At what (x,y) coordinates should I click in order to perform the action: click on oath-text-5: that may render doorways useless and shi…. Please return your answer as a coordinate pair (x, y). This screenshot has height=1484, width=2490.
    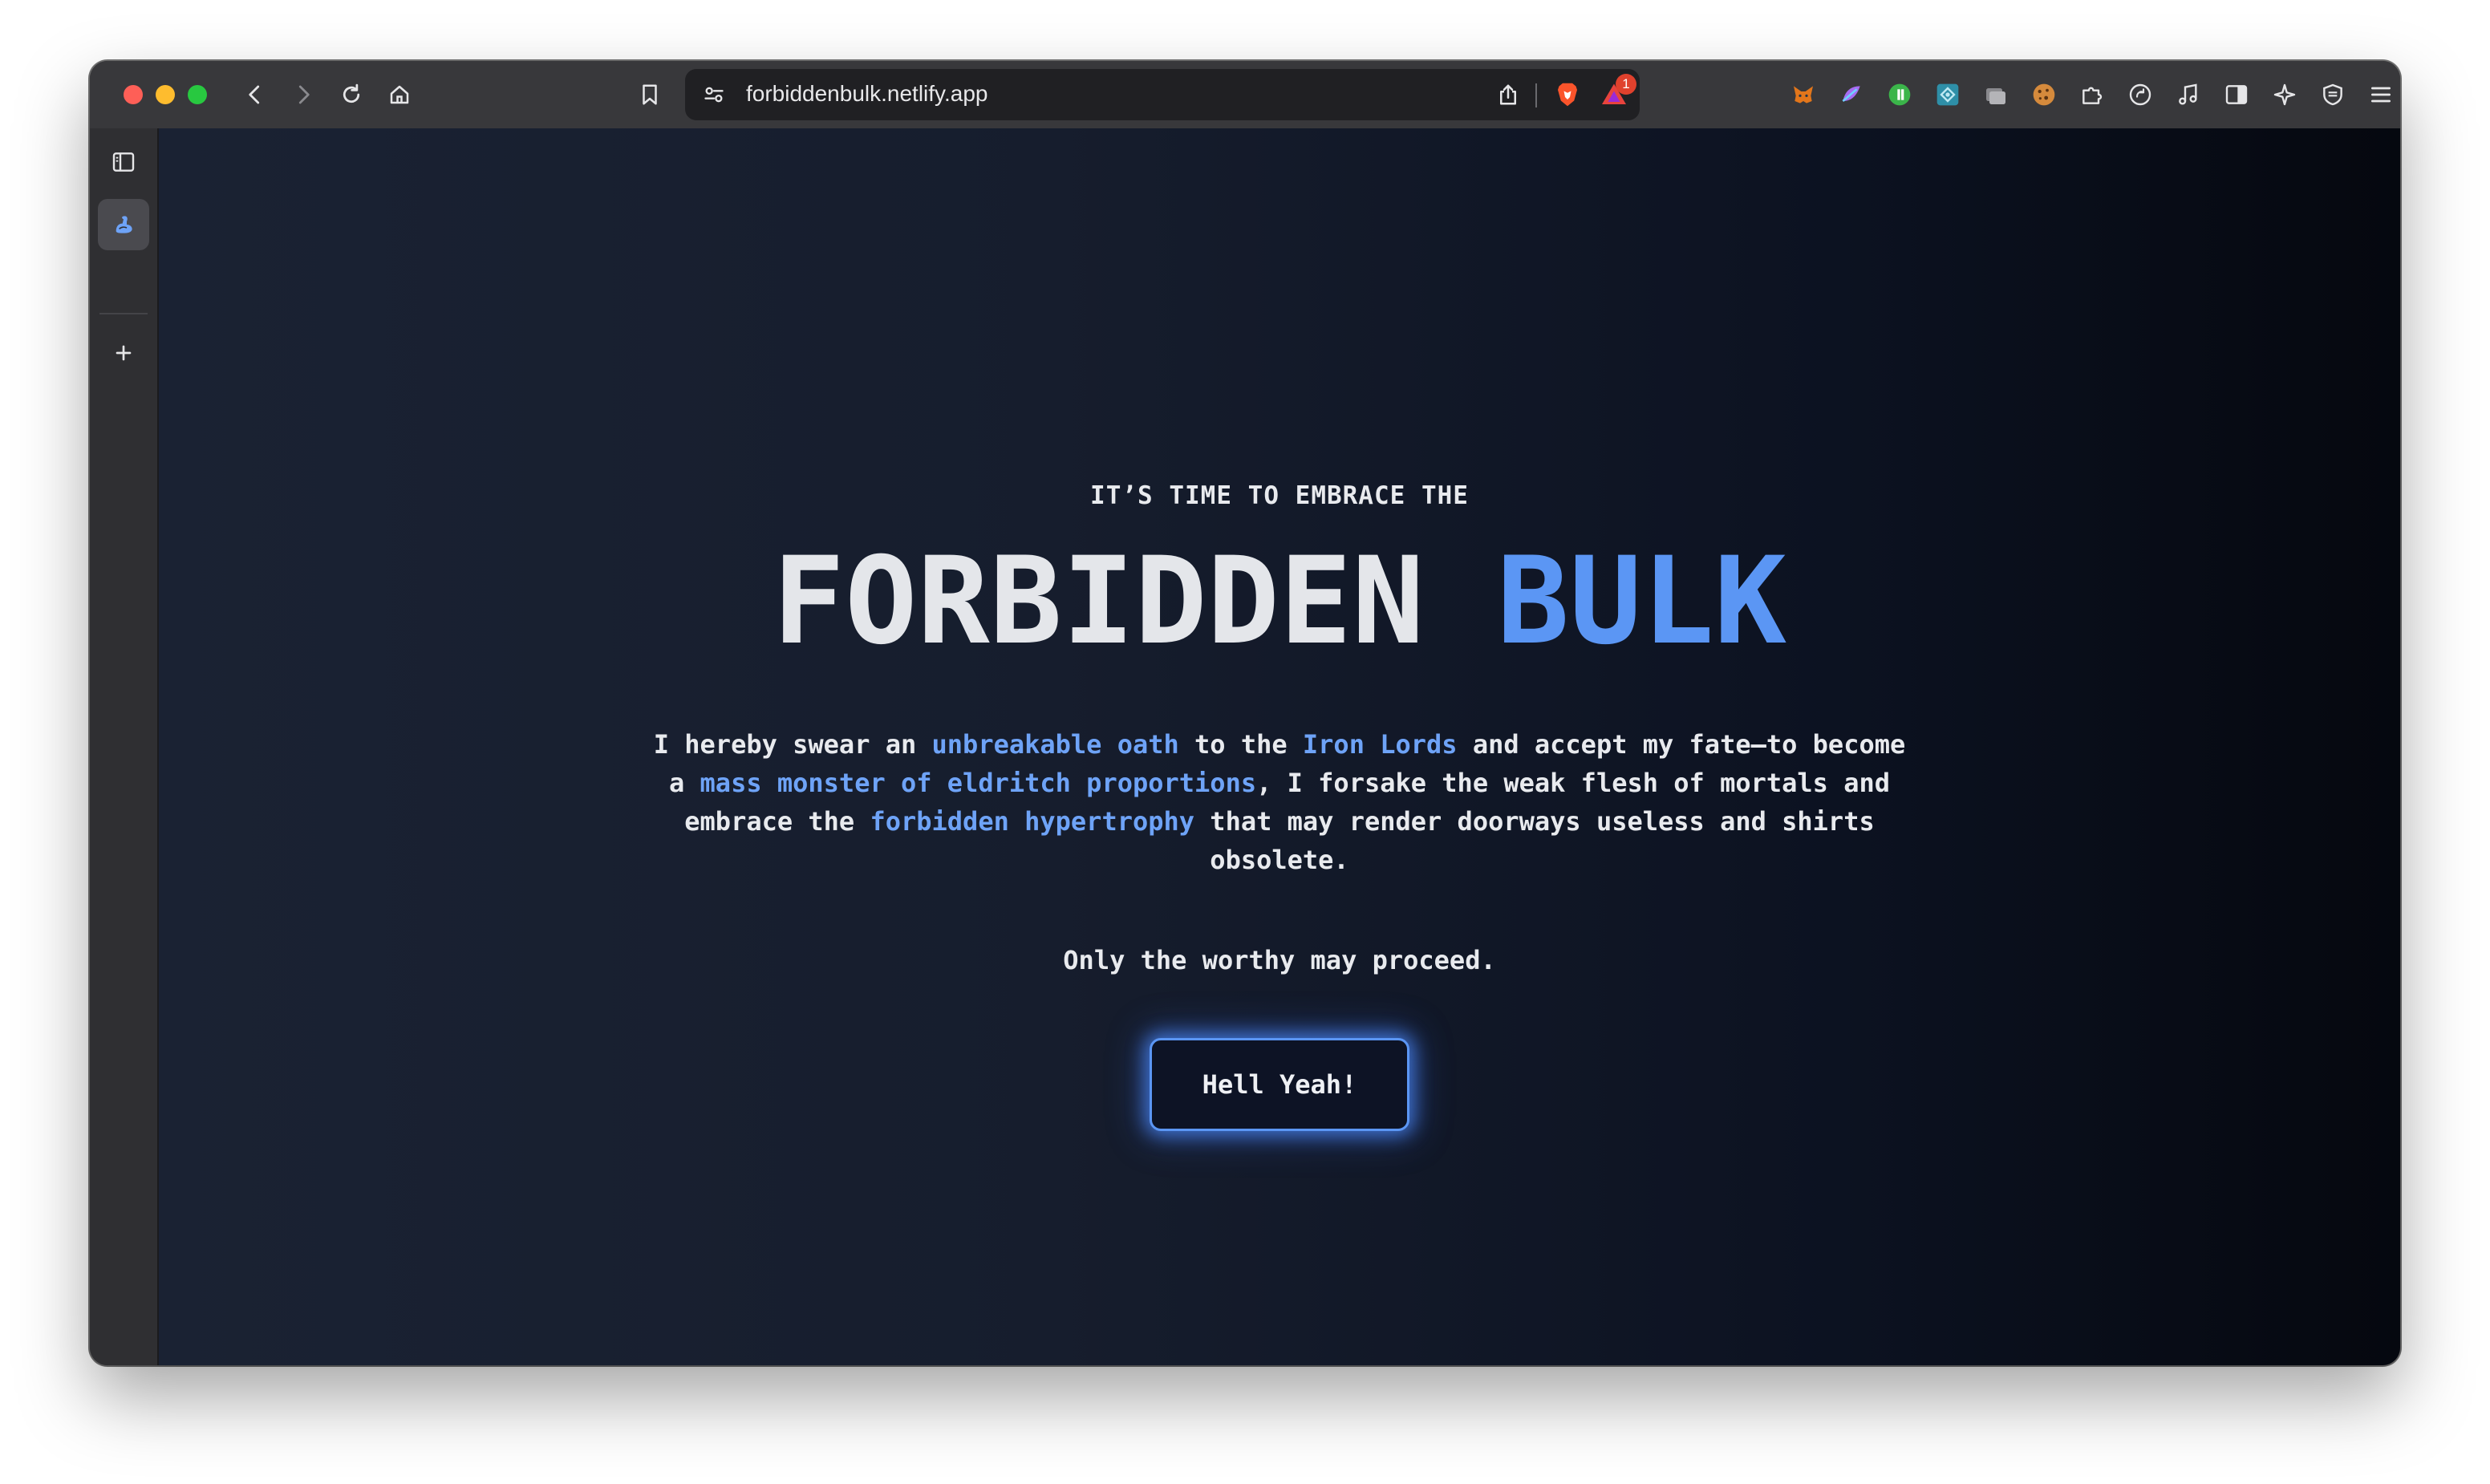
    Looking at the image, I should click on (1534, 840).